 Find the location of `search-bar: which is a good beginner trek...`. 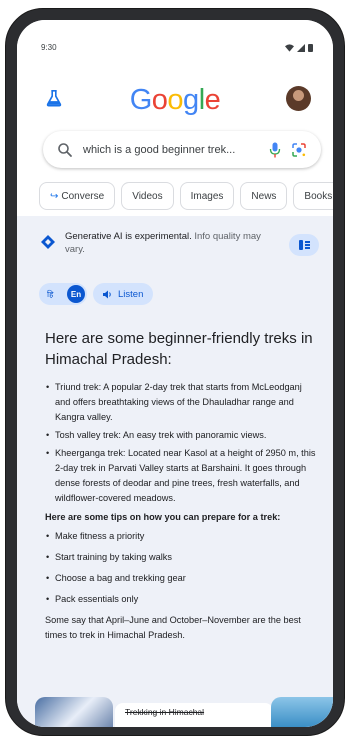

search-bar: which is a good beginner trek... is located at coordinates (182, 149).